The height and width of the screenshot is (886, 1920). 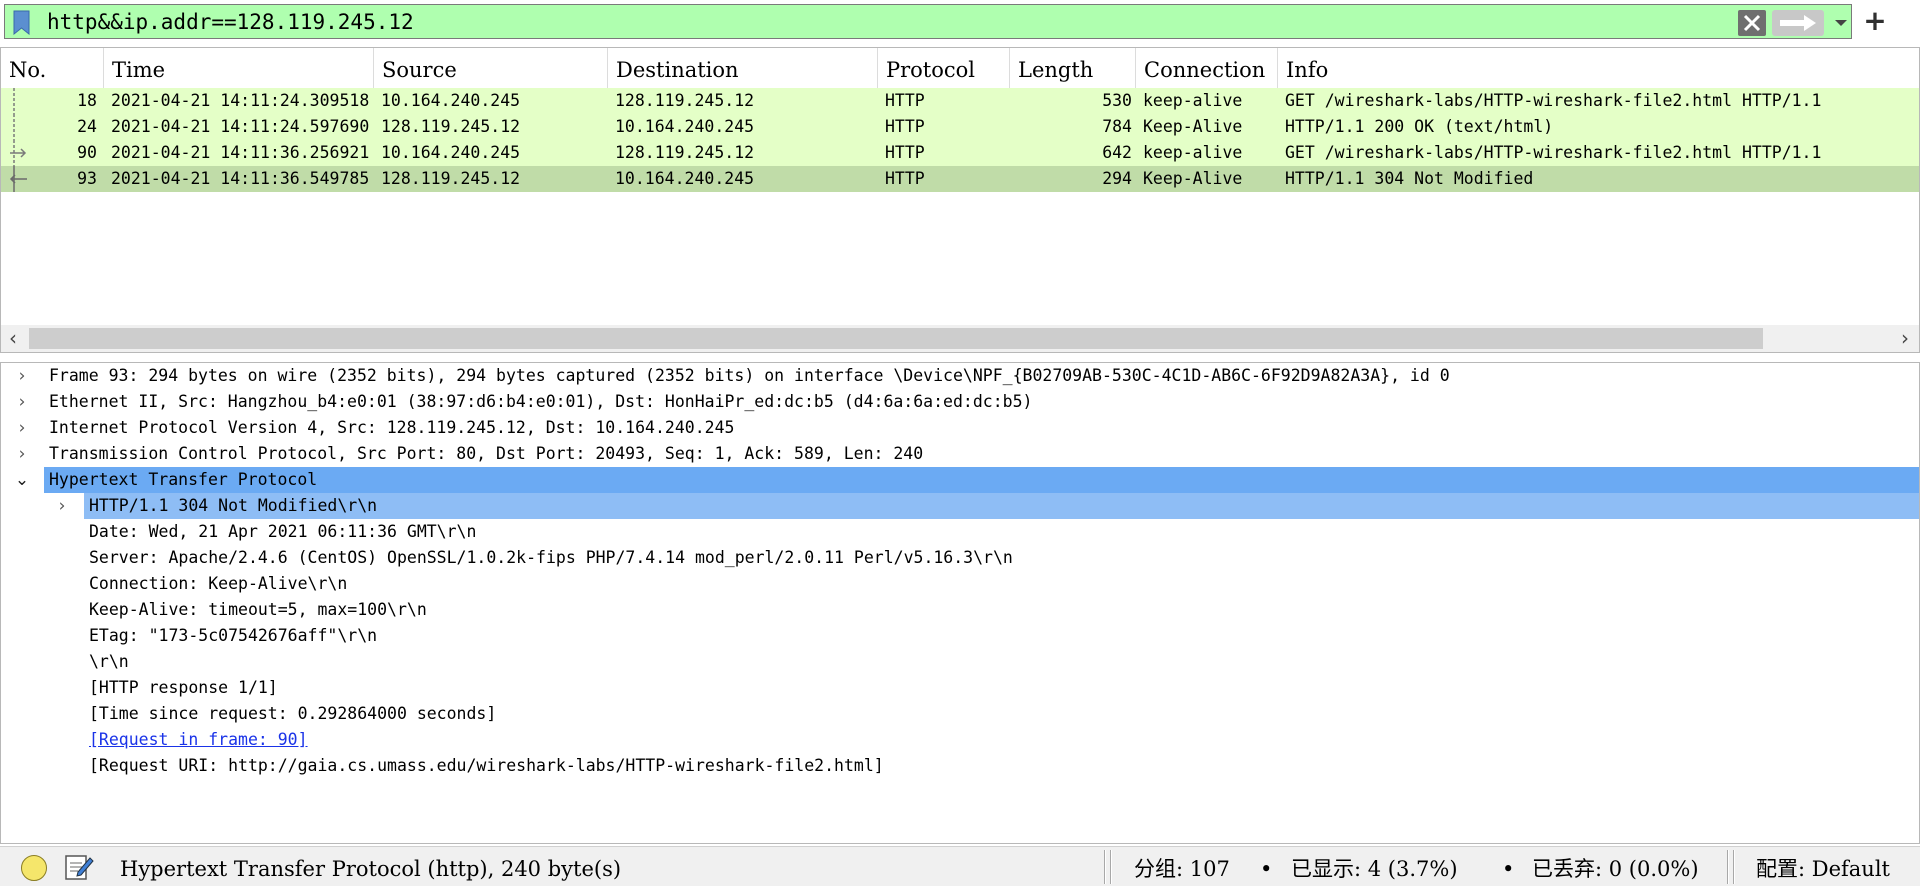 I want to click on display-filter-input, so click(x=872, y=22).